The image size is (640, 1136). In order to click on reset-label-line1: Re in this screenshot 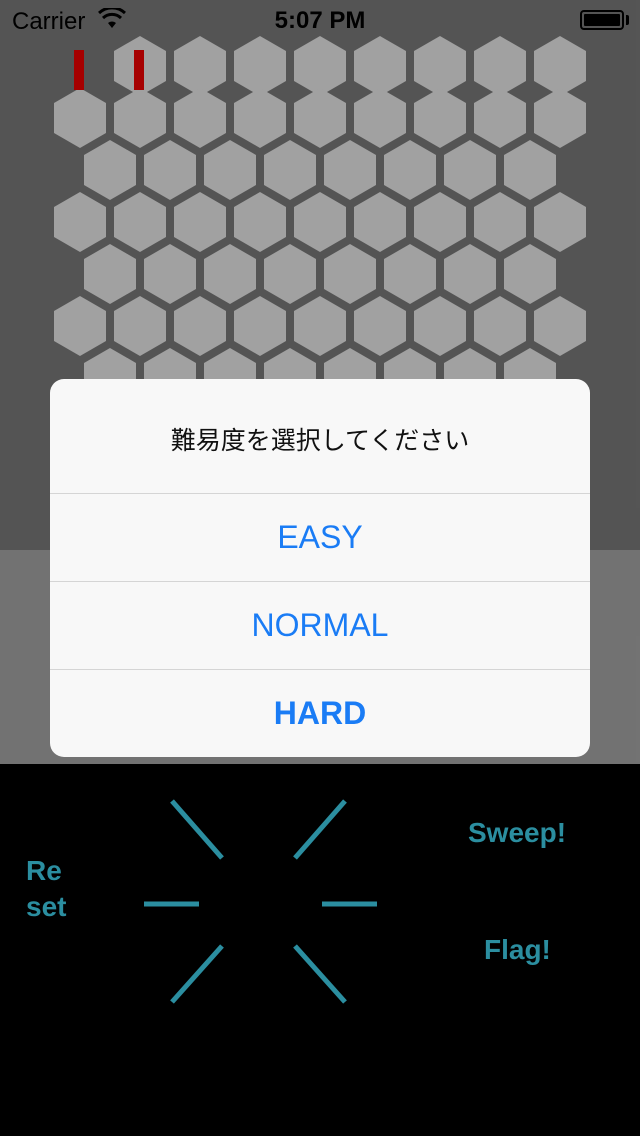, I will do `click(44, 870)`.